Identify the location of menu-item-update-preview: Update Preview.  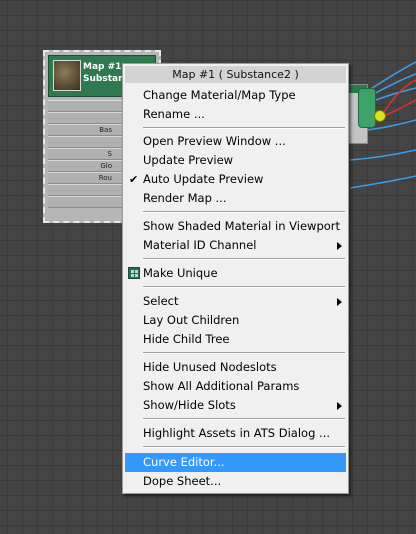
(235, 160).